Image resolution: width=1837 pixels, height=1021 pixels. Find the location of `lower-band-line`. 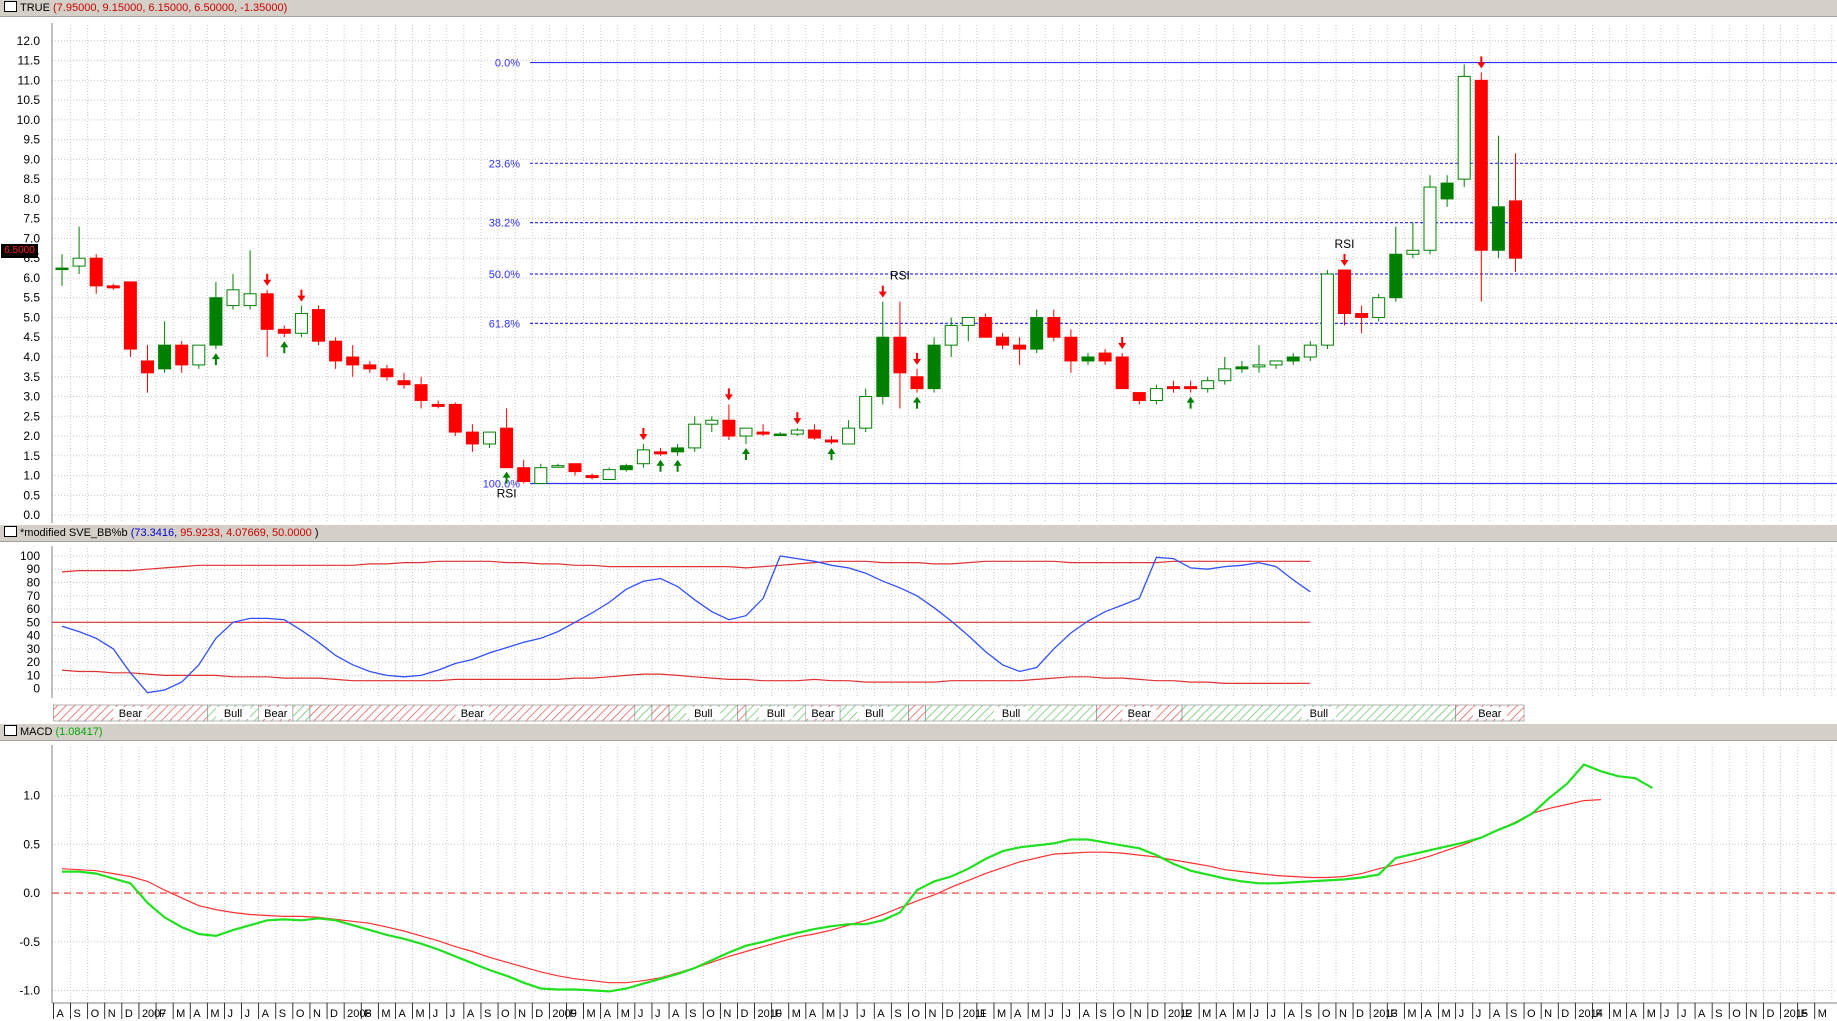

lower-band-line is located at coordinates (686, 676).